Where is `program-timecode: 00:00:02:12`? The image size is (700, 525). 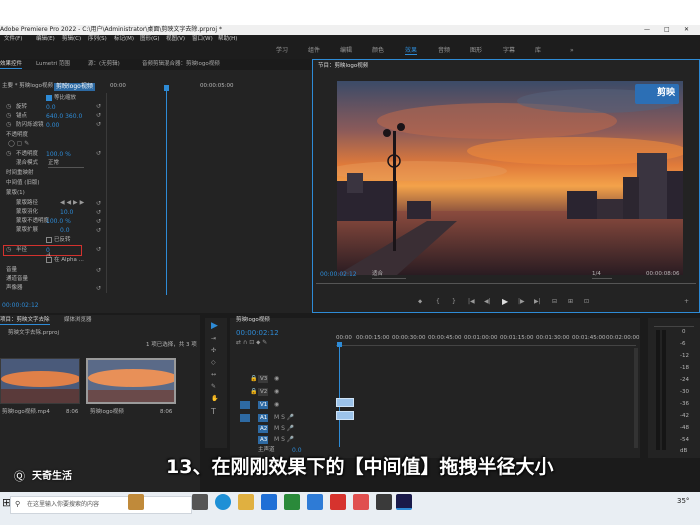 program-timecode: 00:00:02:12 is located at coordinates (338, 275).